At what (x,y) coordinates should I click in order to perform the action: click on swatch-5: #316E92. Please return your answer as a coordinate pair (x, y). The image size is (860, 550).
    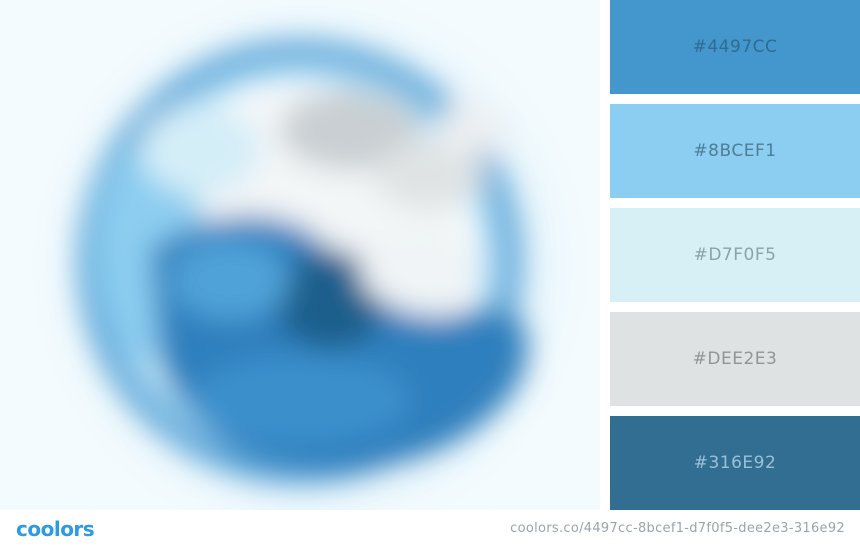
    Looking at the image, I should click on (735, 463).